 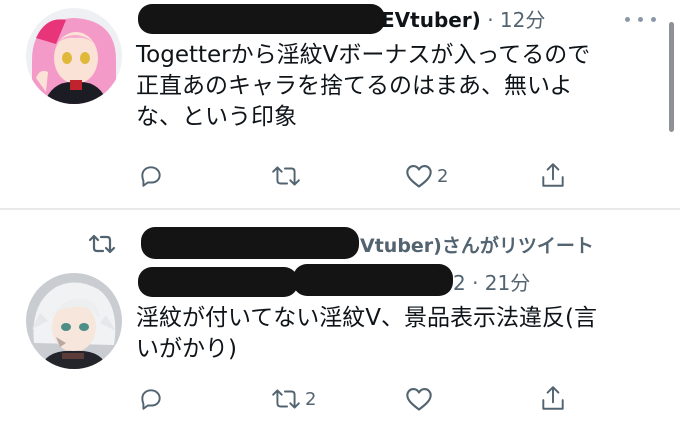 I want to click on tweet-header: 2 · 21分, so click(x=491, y=283).